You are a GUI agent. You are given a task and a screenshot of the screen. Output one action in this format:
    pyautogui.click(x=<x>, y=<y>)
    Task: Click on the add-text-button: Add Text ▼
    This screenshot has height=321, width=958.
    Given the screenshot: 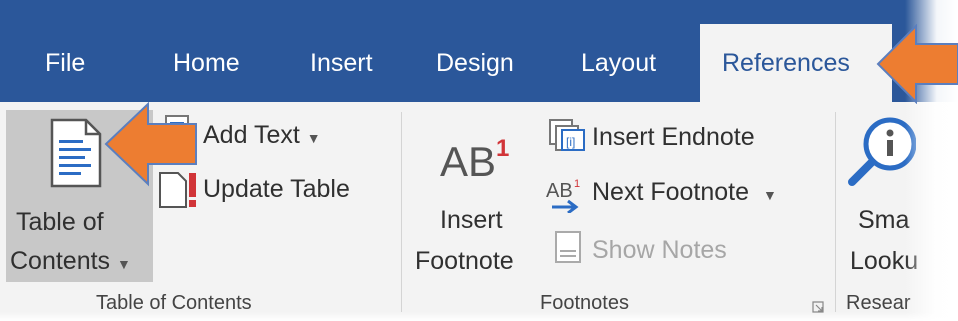 What is the action you would take?
    pyautogui.click(x=262, y=136)
    